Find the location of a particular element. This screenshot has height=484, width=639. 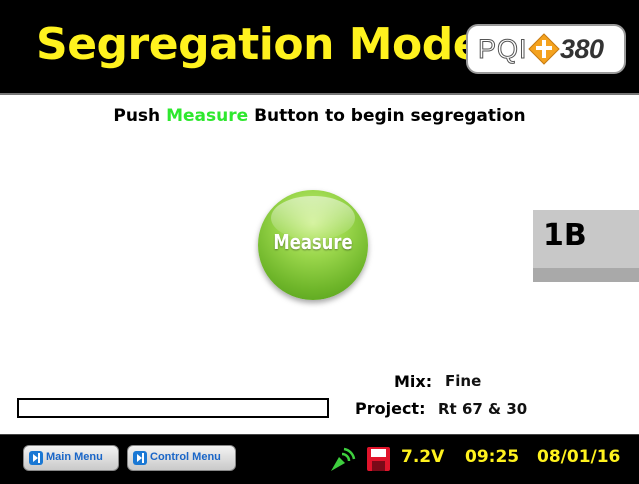

control-menu-button: Control Menu is located at coordinates (181, 458).